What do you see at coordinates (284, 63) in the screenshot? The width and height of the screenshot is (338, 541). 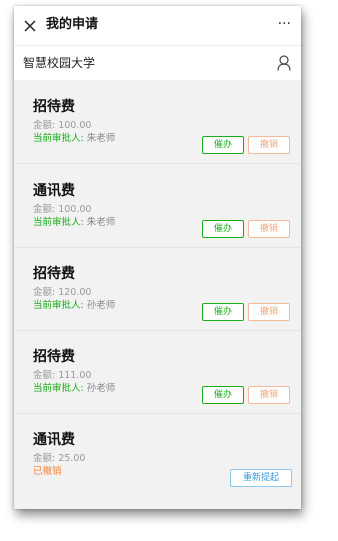 I see `user-icon` at bounding box center [284, 63].